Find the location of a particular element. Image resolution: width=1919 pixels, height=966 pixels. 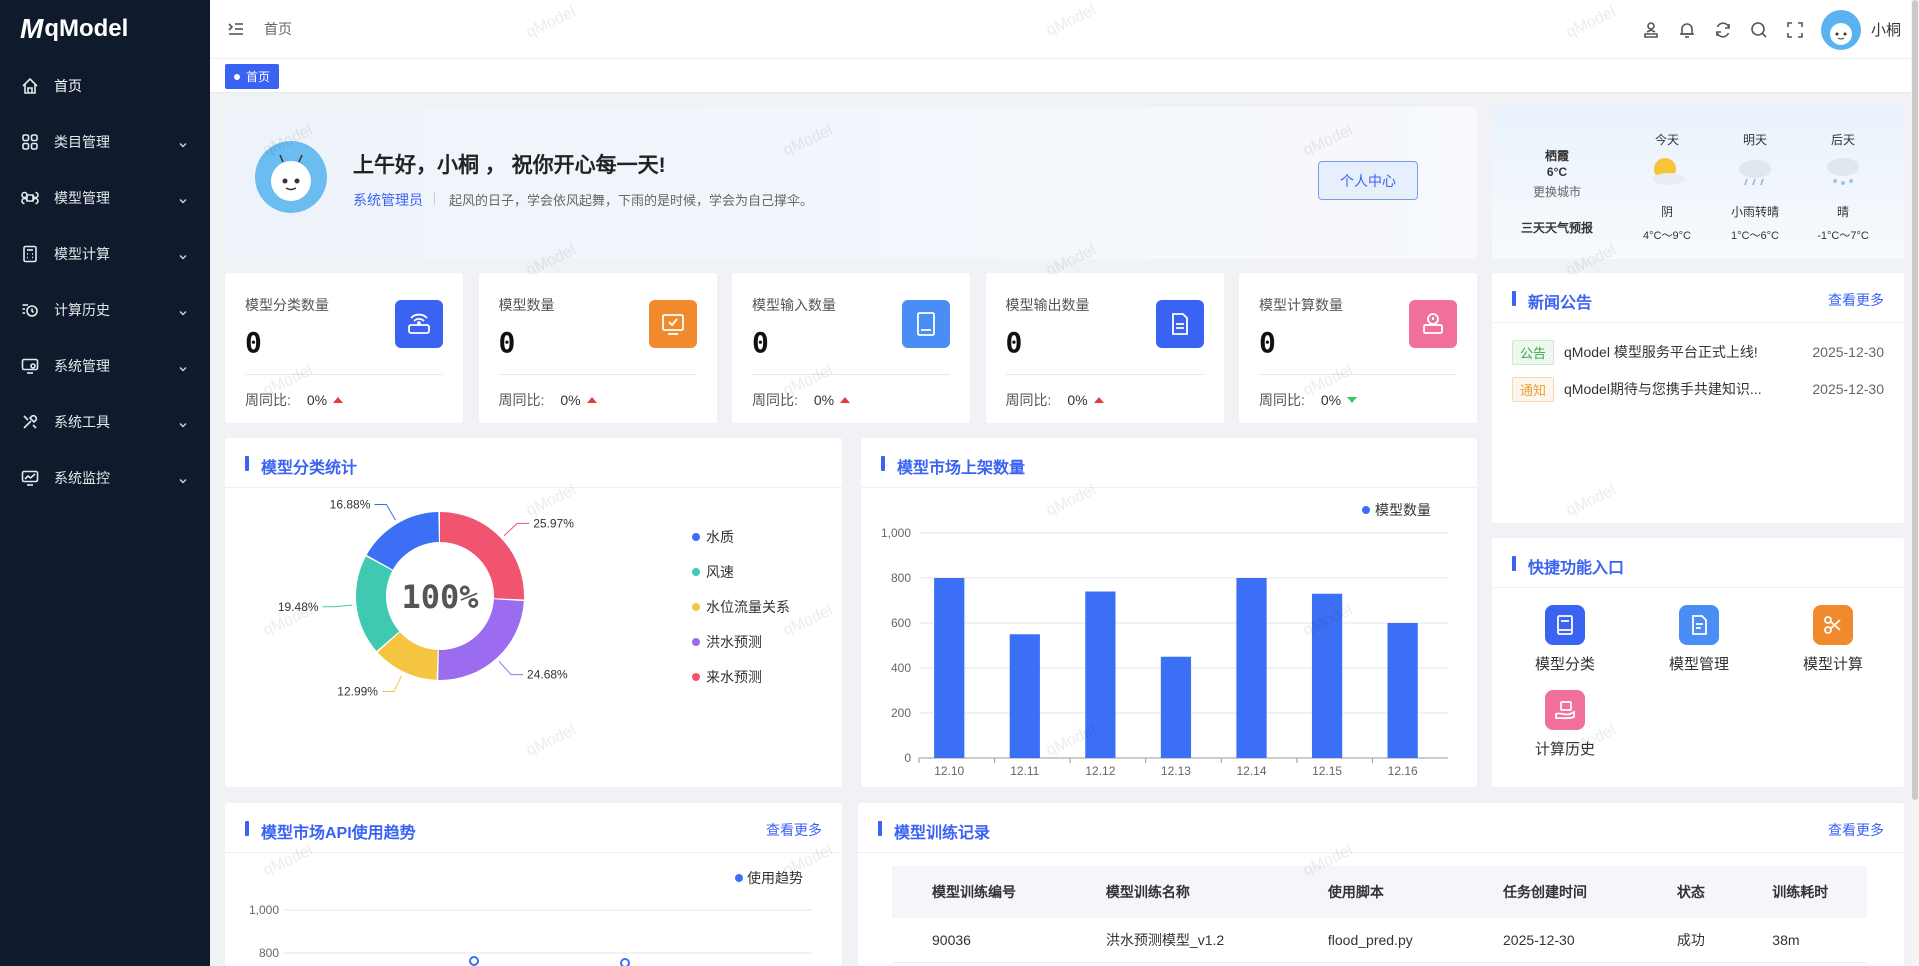

bell-icon is located at coordinates (1687, 30).